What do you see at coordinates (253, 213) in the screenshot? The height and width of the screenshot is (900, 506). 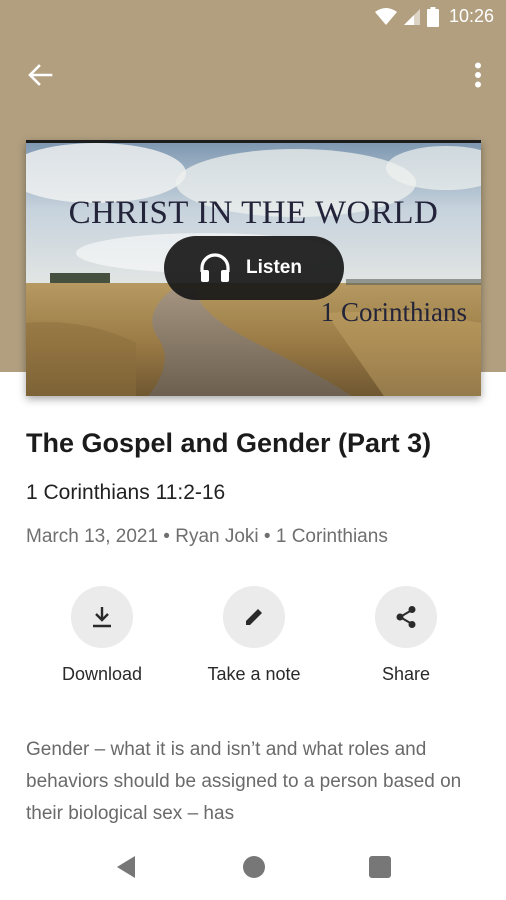 I see `artwork-title: CHRIST IN THE WORLD` at bounding box center [253, 213].